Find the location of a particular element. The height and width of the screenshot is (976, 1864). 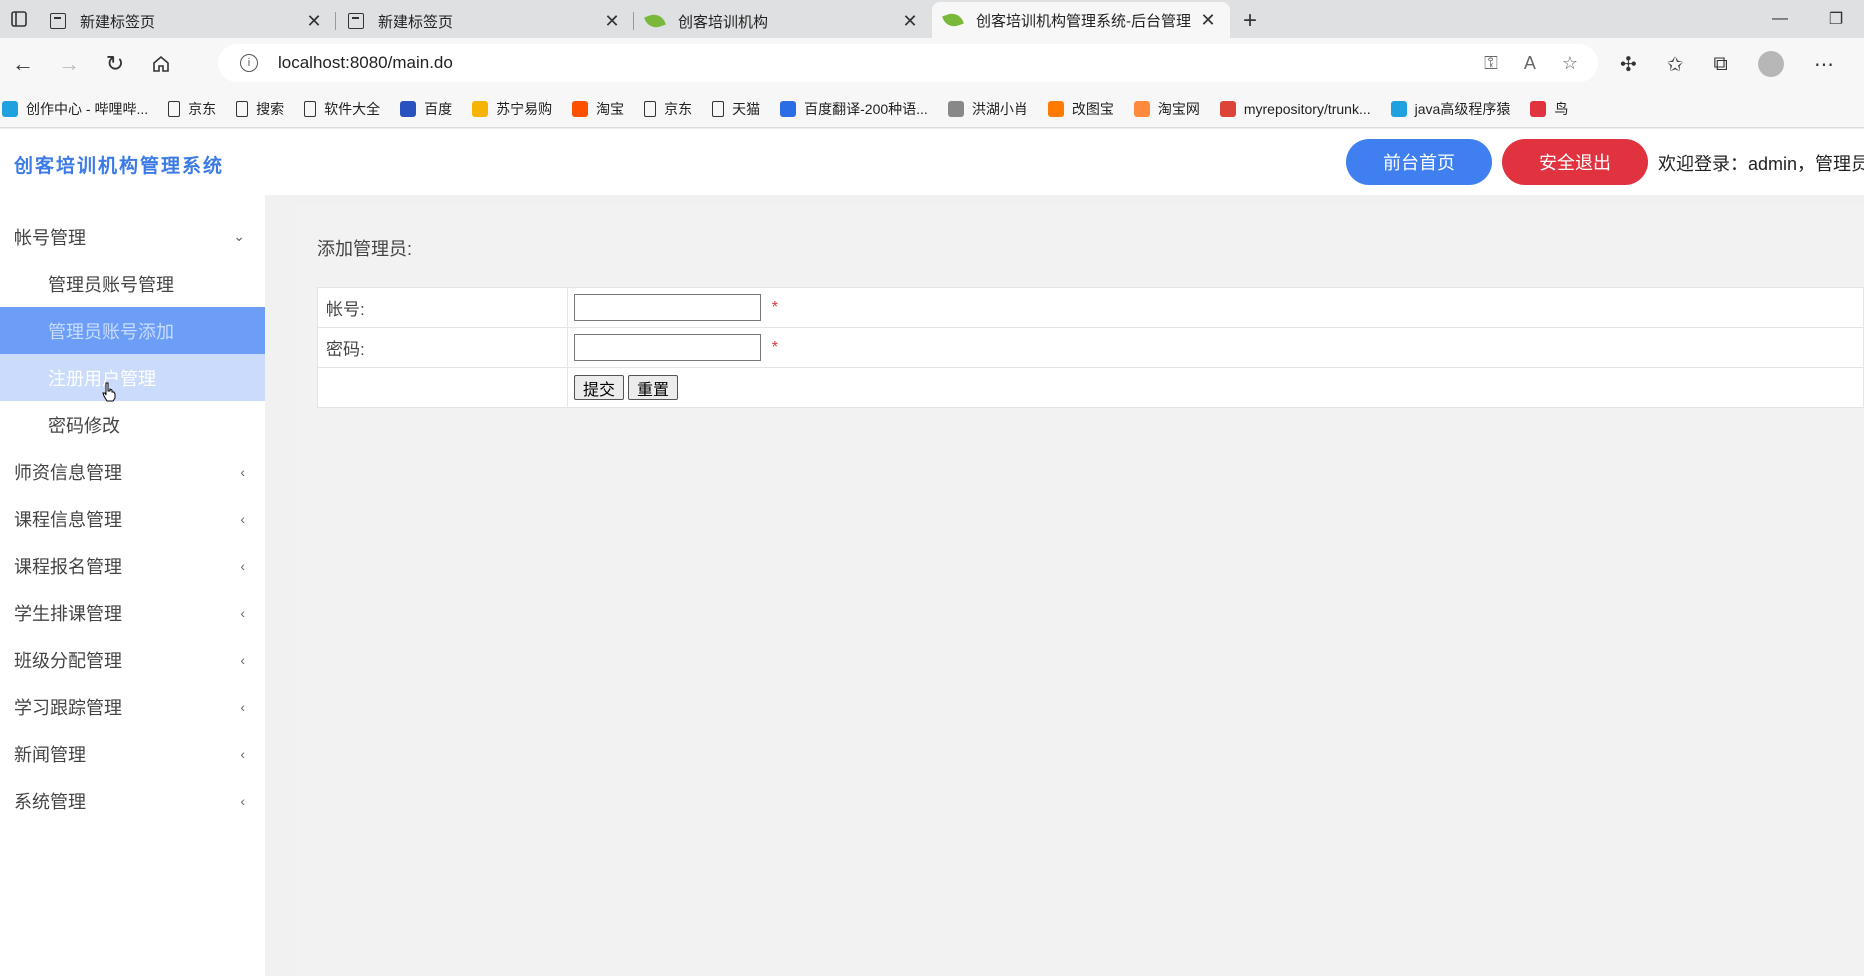

bookmark-item: 百度 is located at coordinates (426, 109).